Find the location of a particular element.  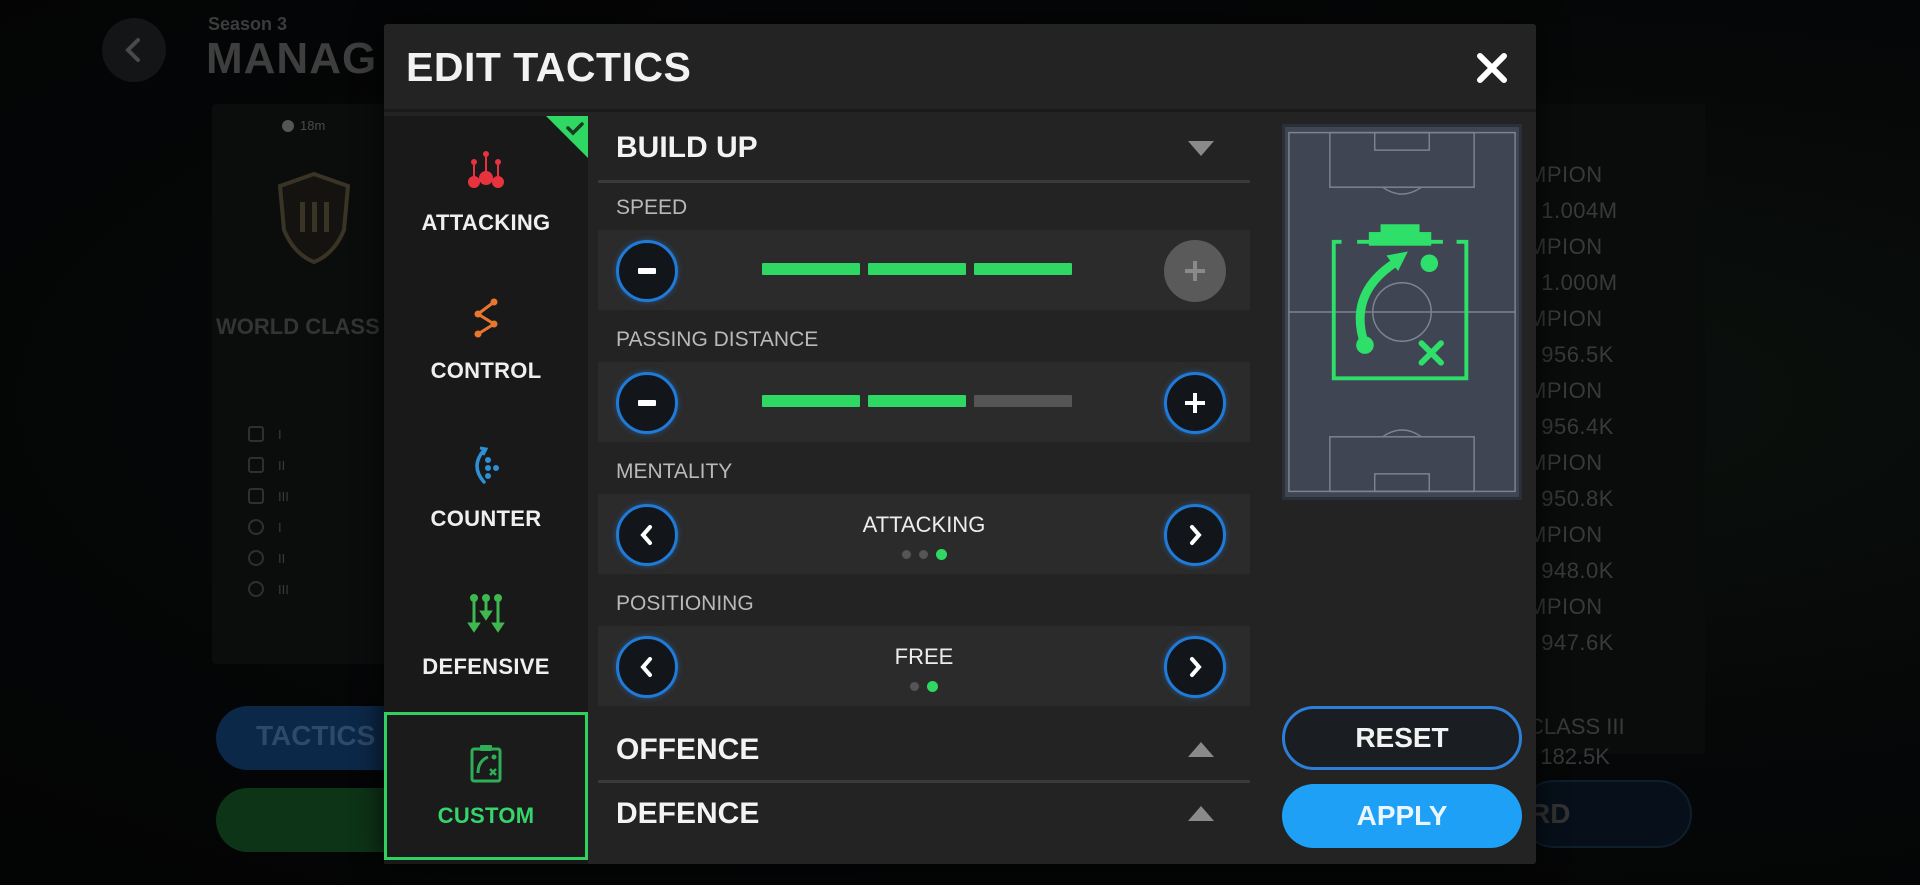

apply-button: APPLY is located at coordinates (1402, 816).